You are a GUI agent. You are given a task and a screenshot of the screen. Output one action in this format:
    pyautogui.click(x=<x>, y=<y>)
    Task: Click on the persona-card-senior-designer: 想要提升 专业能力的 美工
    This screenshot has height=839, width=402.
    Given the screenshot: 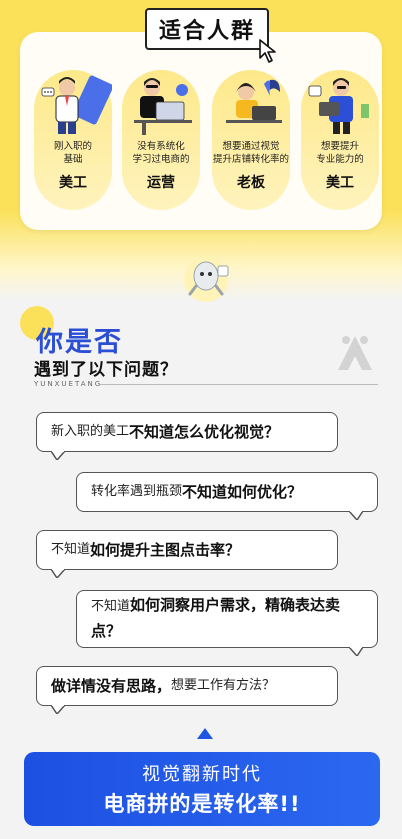 What is the action you would take?
    pyautogui.click(x=340, y=140)
    